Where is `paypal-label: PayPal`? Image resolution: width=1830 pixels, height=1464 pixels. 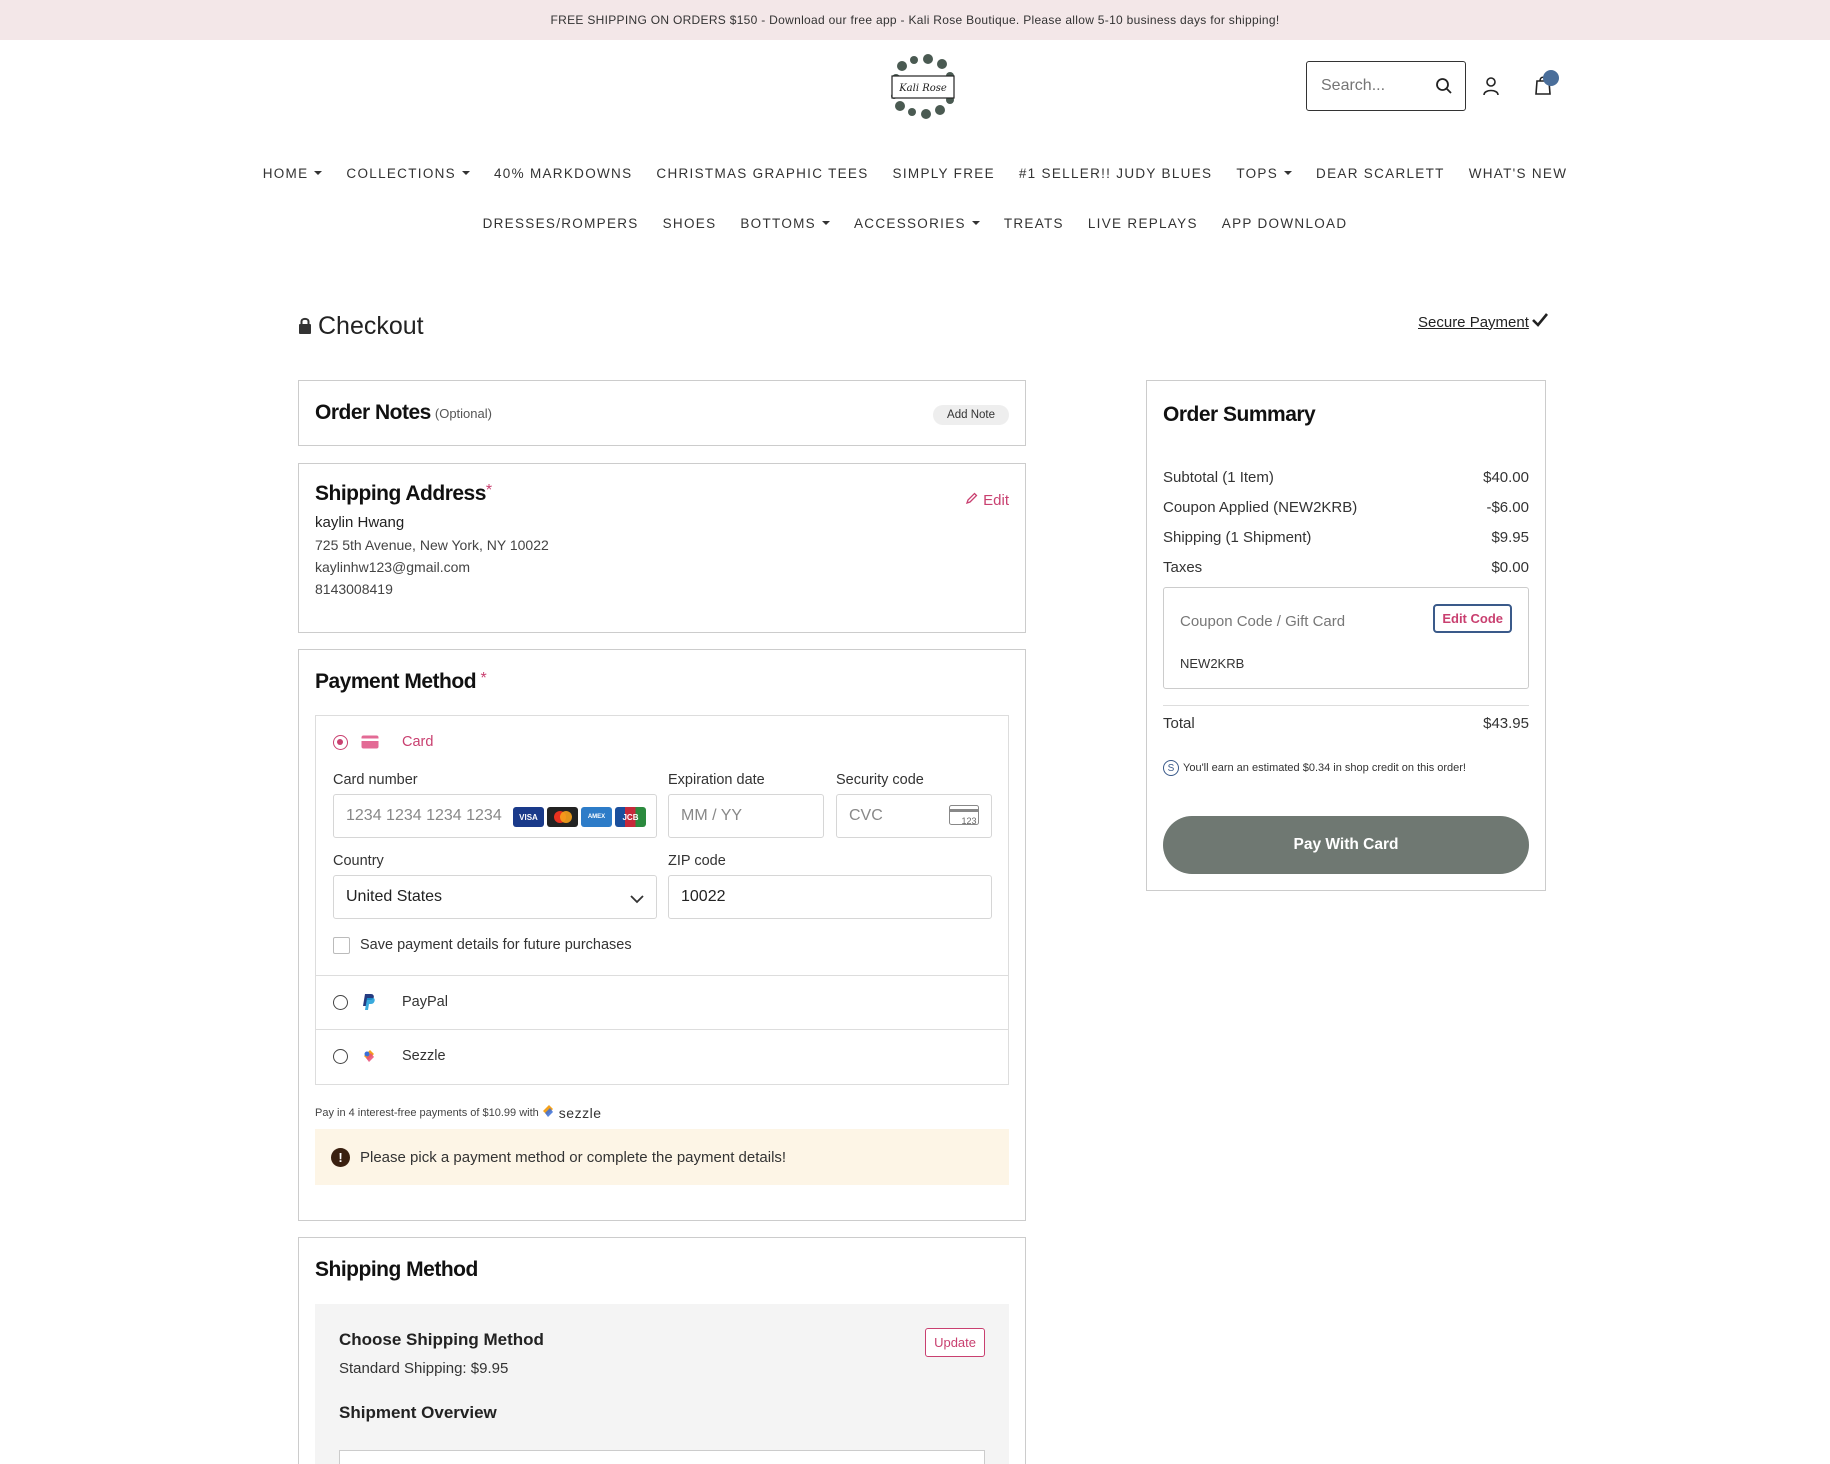 paypal-label: PayPal is located at coordinates (425, 1002).